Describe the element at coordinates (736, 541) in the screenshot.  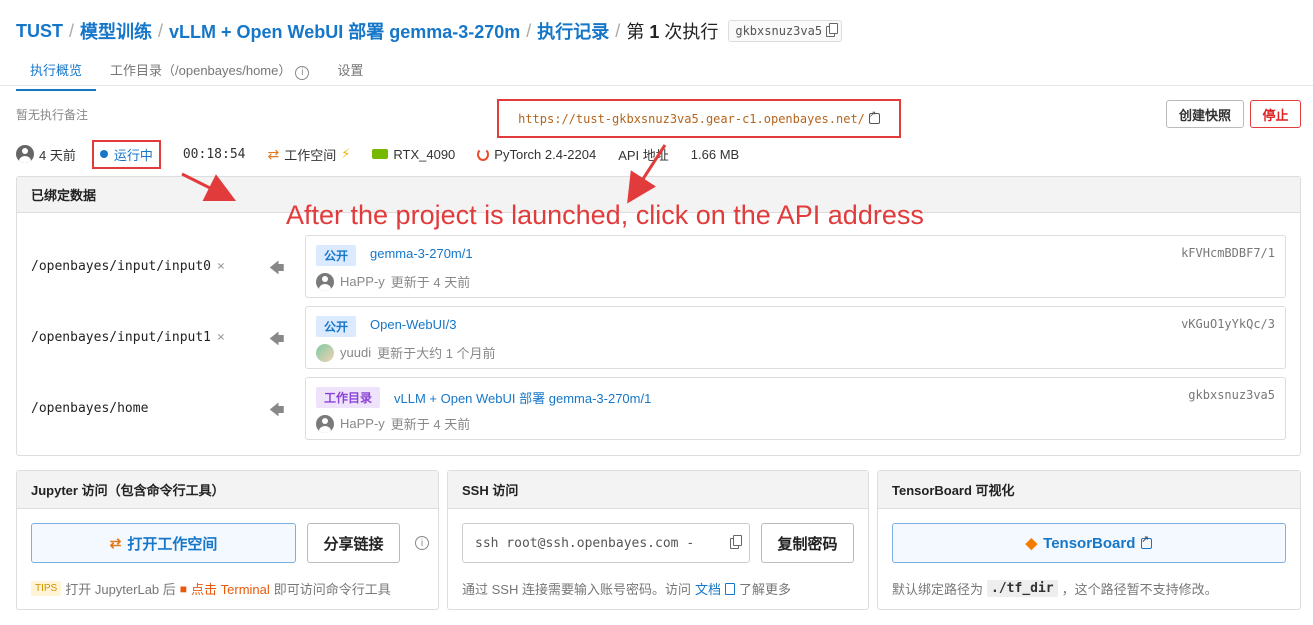
I see `copy-icon` at that location.